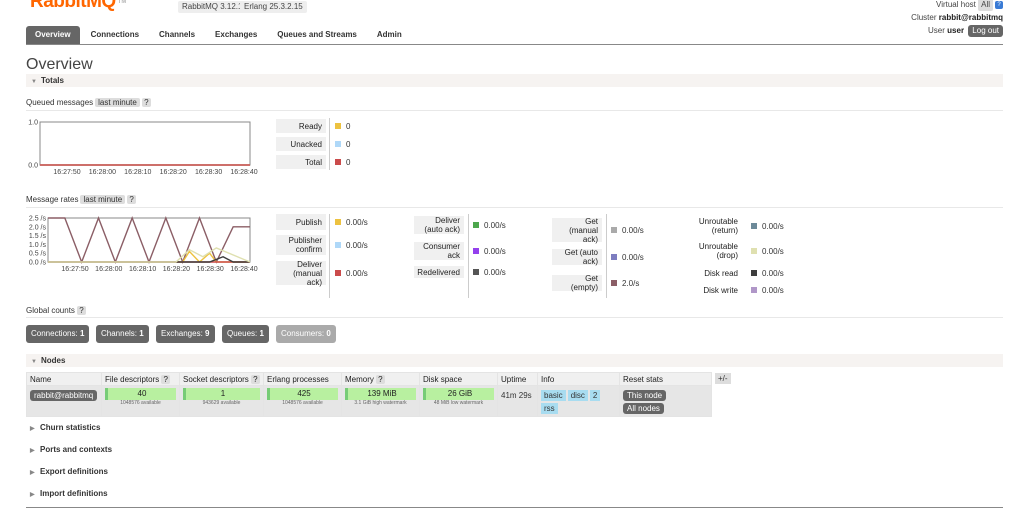 This screenshot has width=1024, height=514. Describe the element at coordinates (720, 290) in the screenshot. I see `legend-label-disk-write: Disk write` at that location.